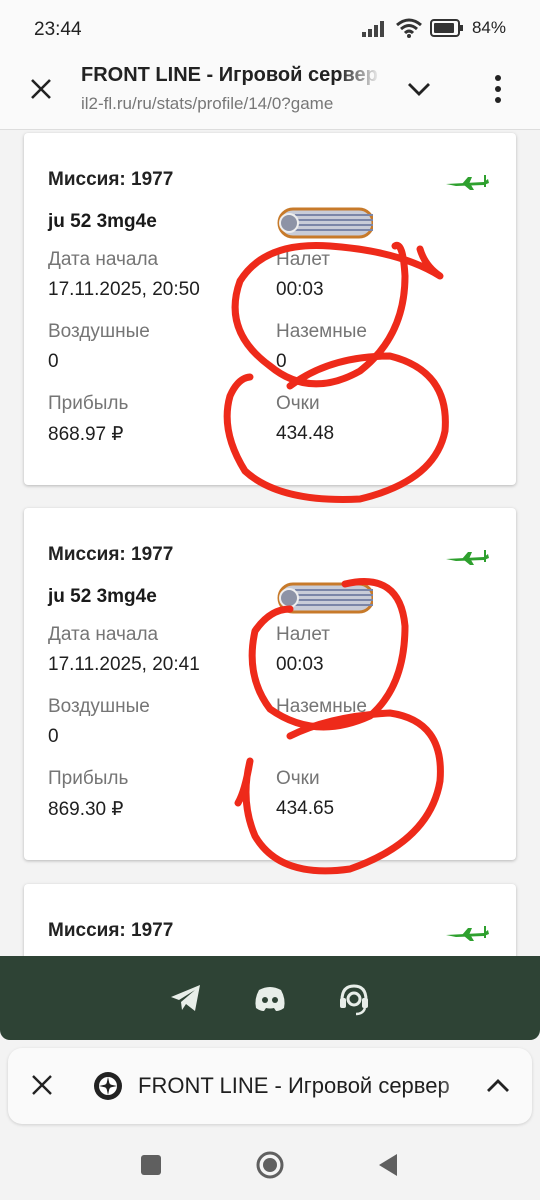 The width and height of the screenshot is (540, 1200). What do you see at coordinates (124, 289) in the screenshot?
I see `start-date-value: 17.11.2025, 20:50` at bounding box center [124, 289].